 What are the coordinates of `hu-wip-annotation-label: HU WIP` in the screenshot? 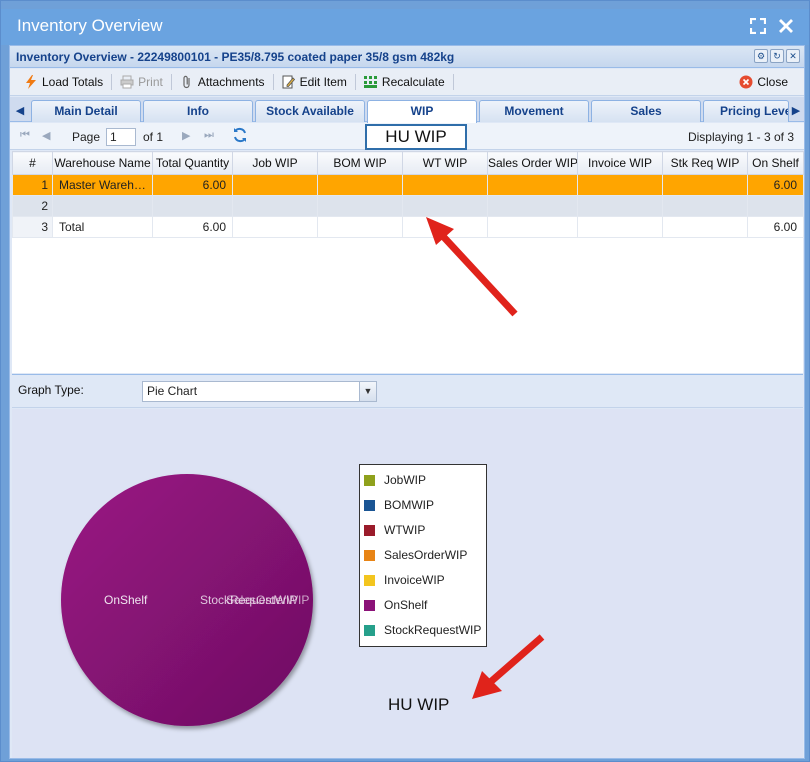 It's located at (419, 704).